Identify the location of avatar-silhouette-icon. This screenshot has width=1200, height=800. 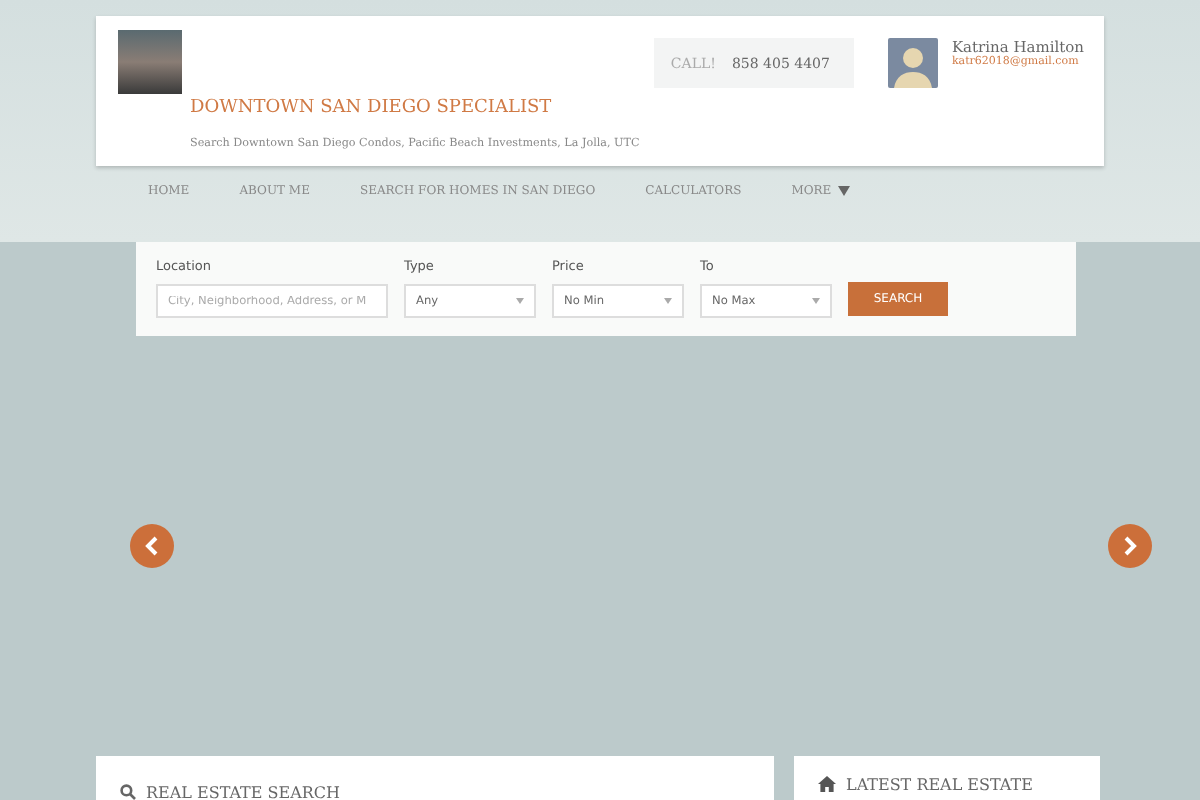
(912, 63).